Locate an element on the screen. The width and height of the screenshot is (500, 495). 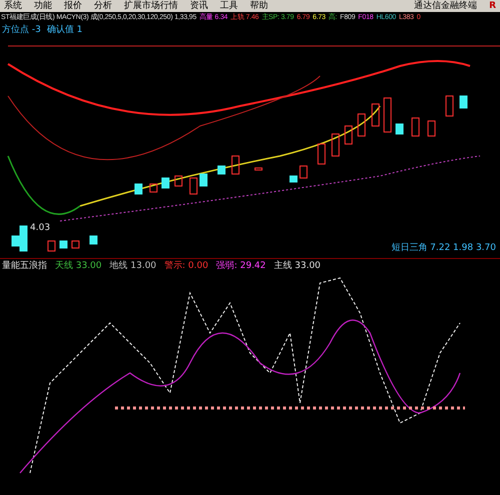
indicator-label: 主线 33.00 is located at coordinates (297, 266).